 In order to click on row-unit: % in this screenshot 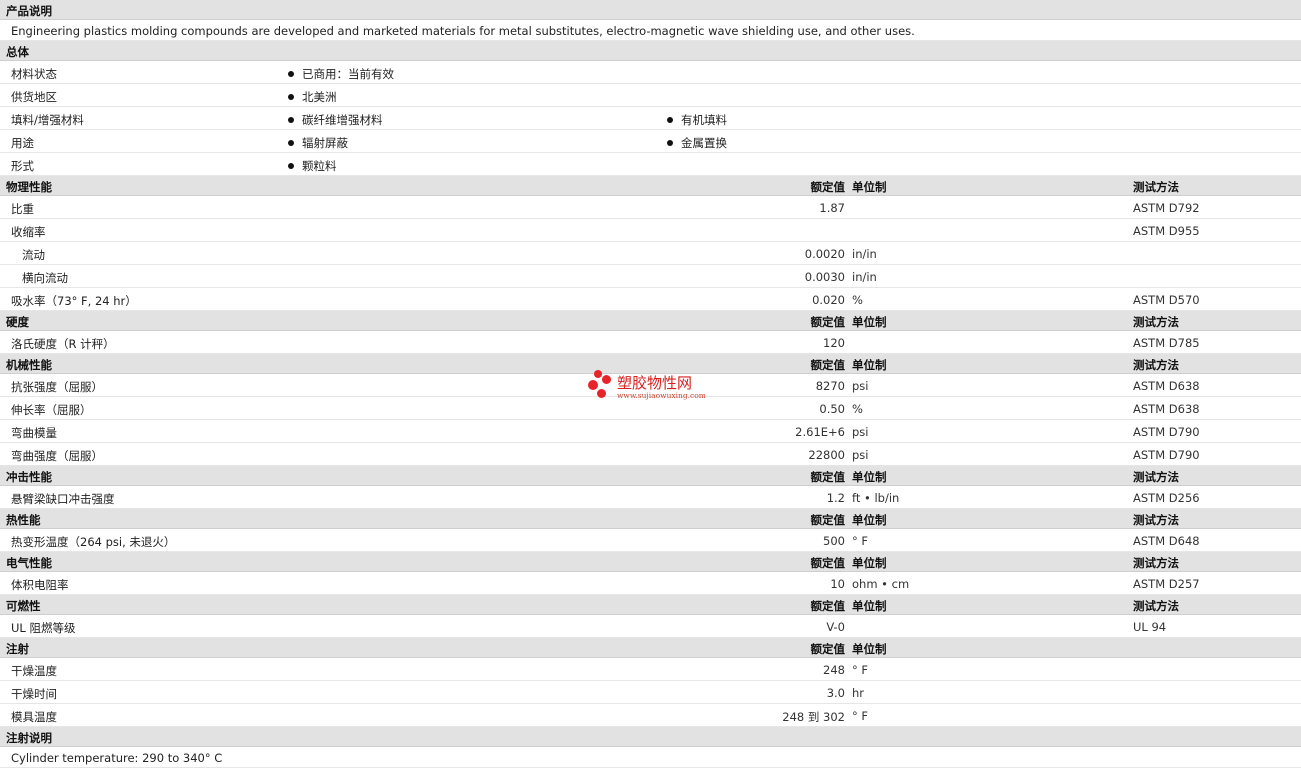, I will do `click(857, 409)`.